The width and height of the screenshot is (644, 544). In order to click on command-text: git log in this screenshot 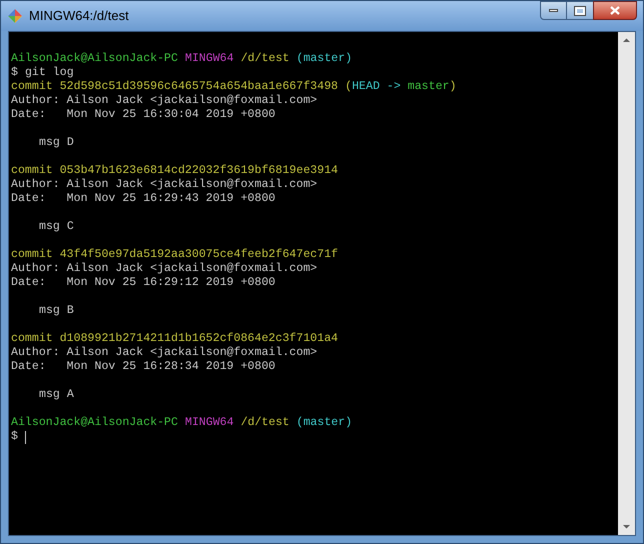, I will do `click(49, 73)`.